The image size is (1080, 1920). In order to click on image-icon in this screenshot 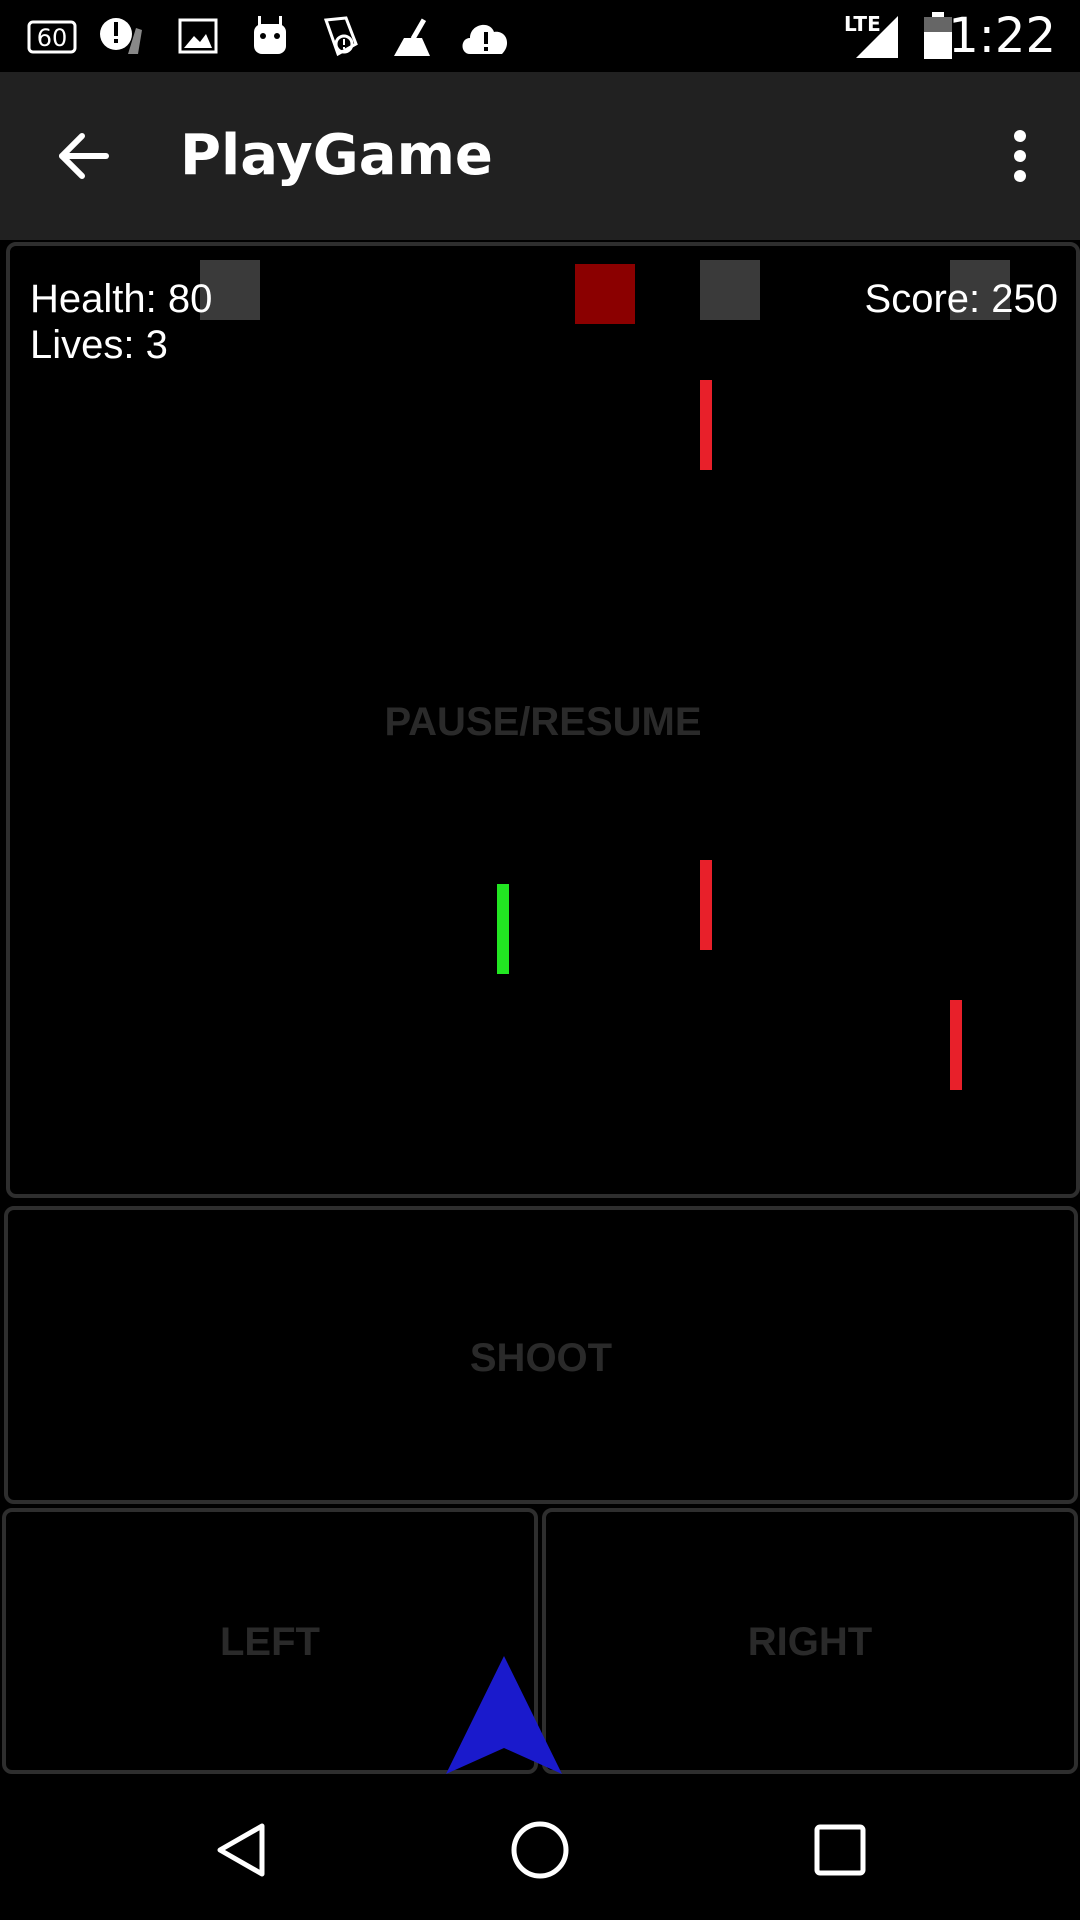, I will do `click(198, 36)`.